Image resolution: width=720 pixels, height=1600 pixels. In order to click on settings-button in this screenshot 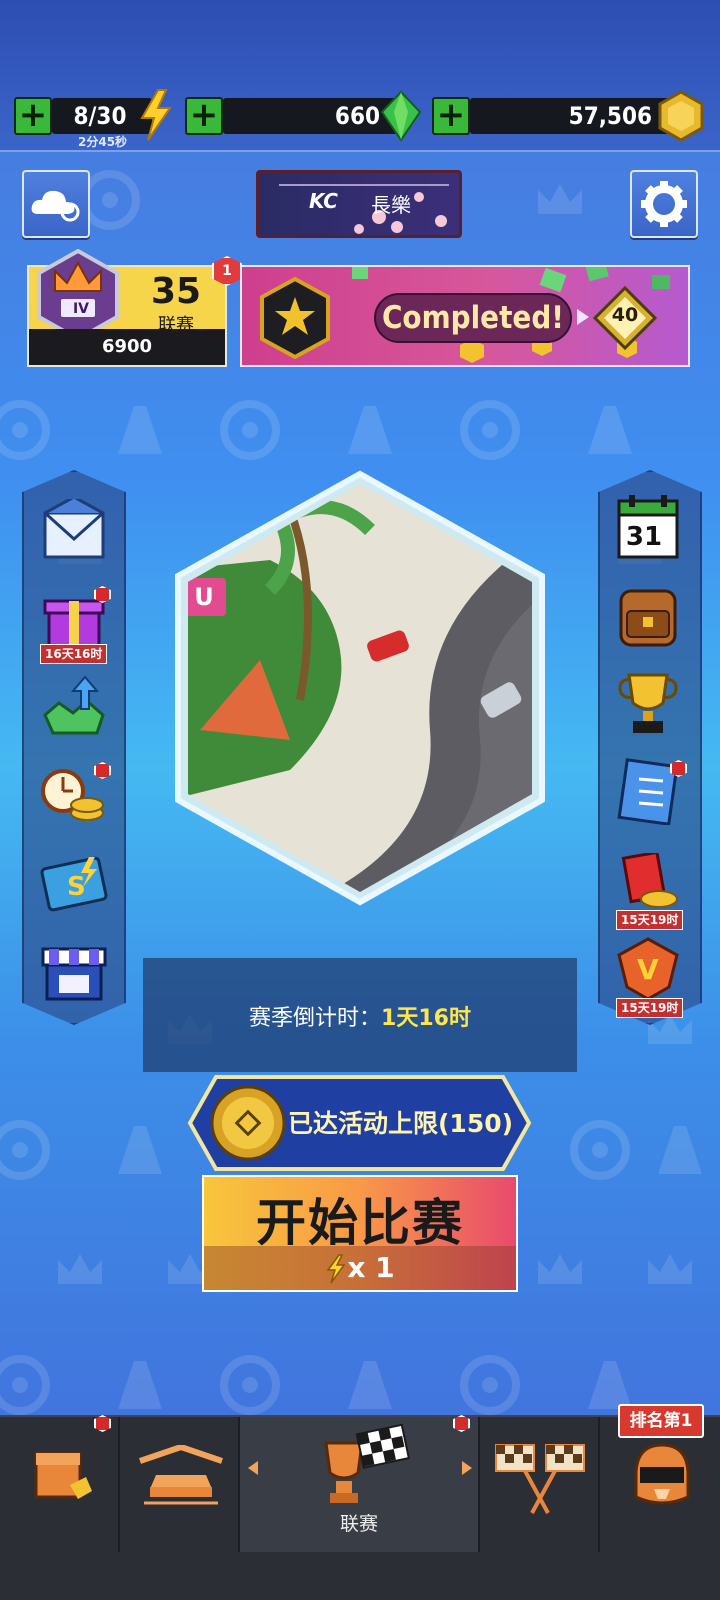, I will do `click(664, 204)`.